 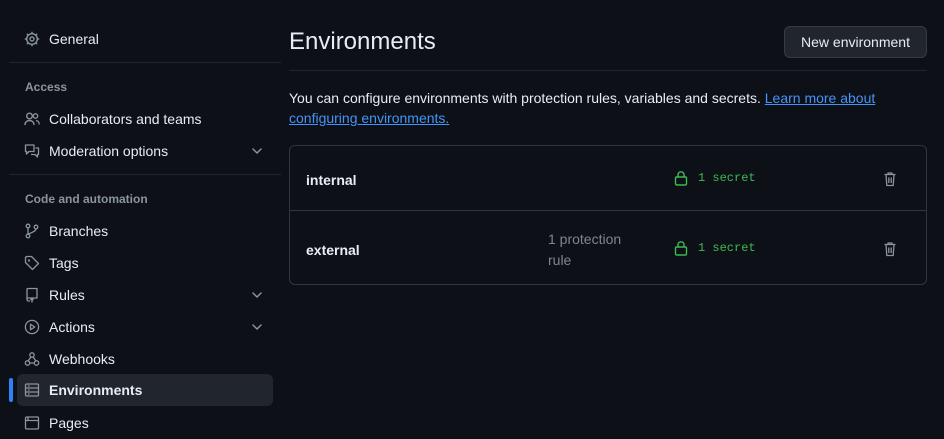 What do you see at coordinates (145, 231) in the screenshot?
I see `sidebar-item-branches: Branches` at bounding box center [145, 231].